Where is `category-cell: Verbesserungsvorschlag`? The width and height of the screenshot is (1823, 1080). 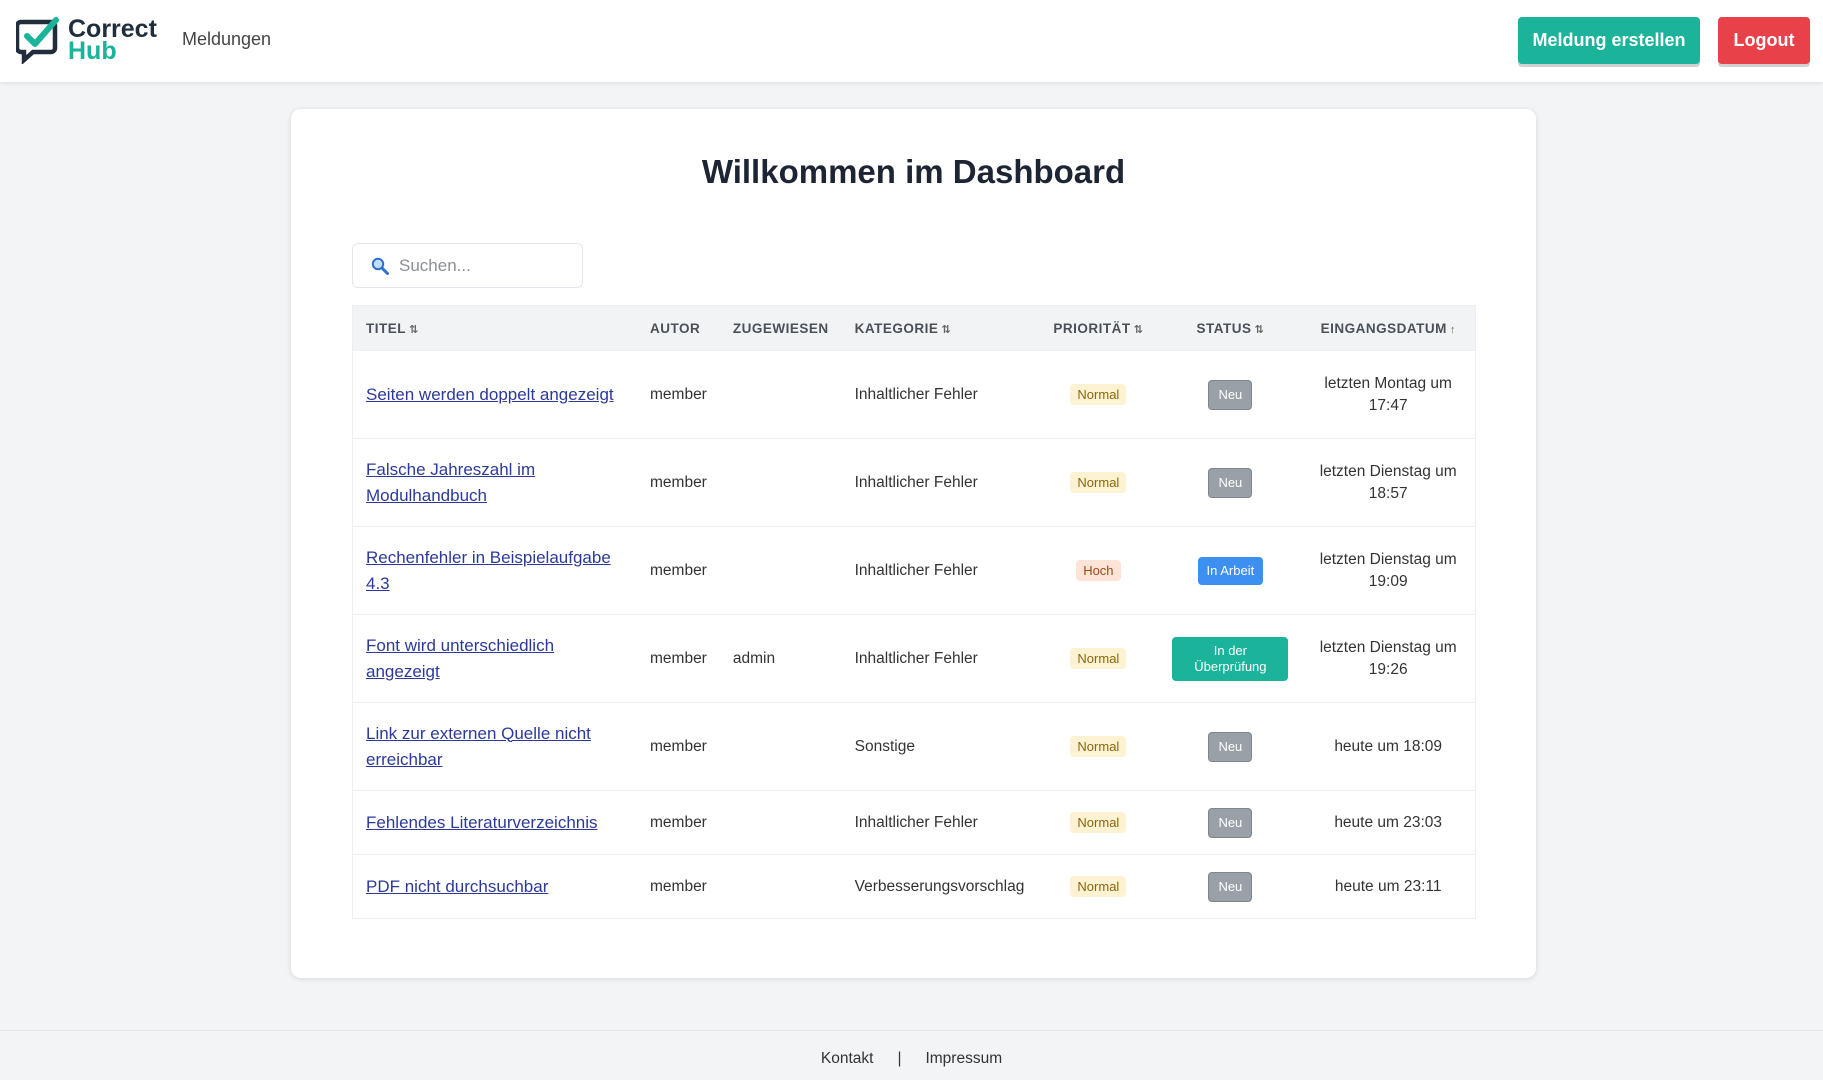 category-cell: Verbesserungsvorschlag is located at coordinates (939, 886).